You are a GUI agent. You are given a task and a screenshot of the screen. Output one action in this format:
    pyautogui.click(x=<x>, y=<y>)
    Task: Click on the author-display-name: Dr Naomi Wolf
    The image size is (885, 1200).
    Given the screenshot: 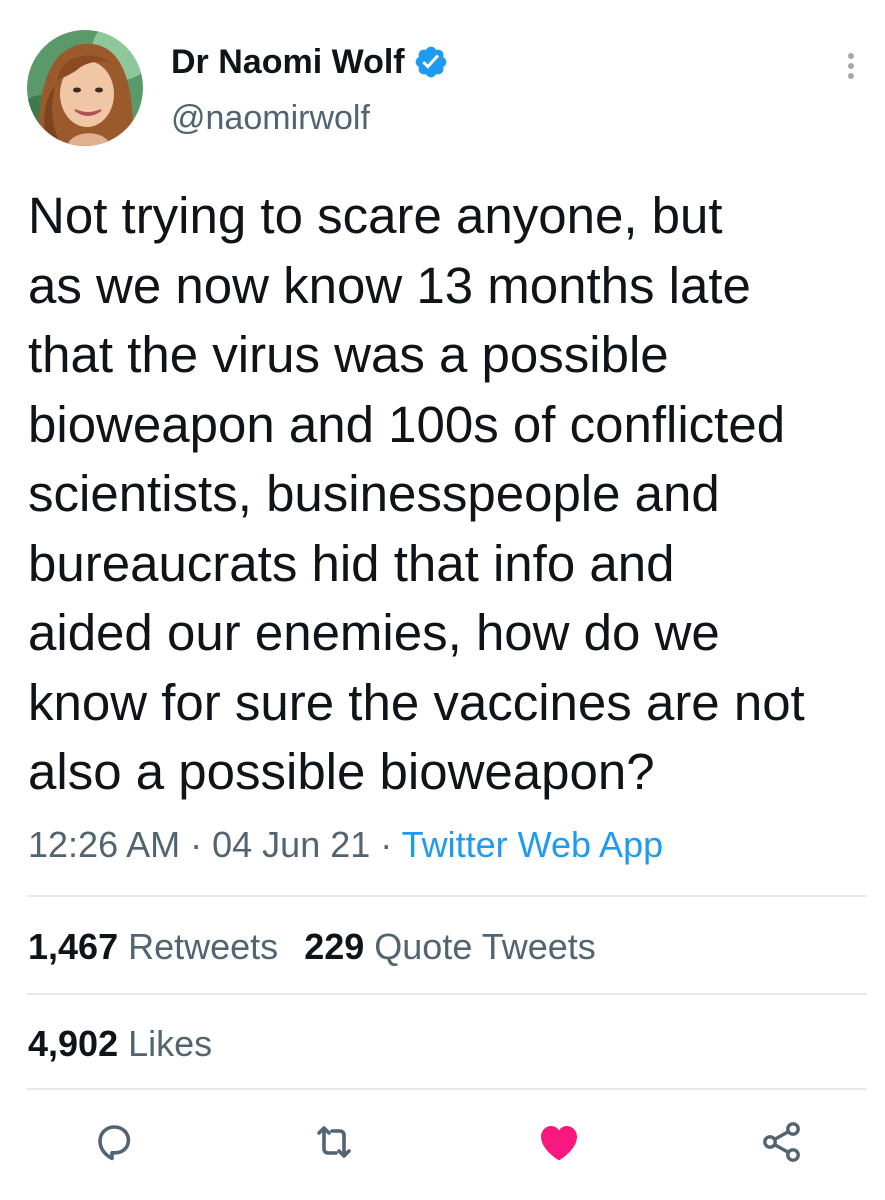 What is the action you would take?
    pyautogui.click(x=310, y=62)
    